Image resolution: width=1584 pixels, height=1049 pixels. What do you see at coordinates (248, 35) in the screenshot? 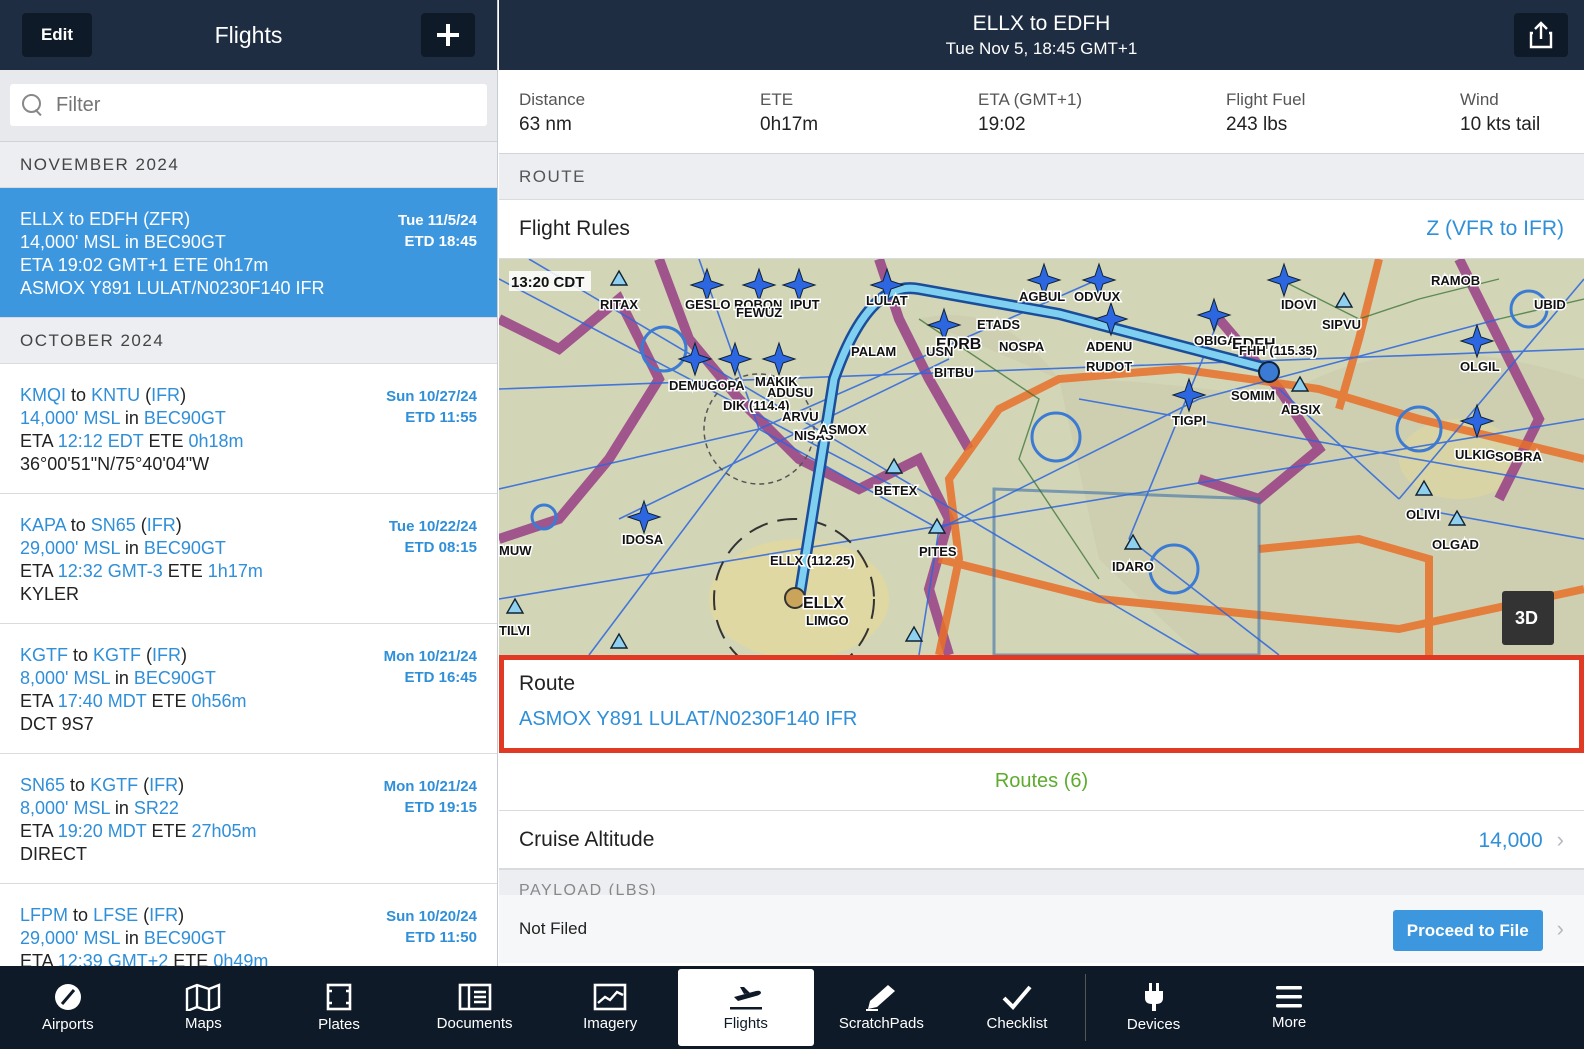
I see `flights-header: Edit Flights` at bounding box center [248, 35].